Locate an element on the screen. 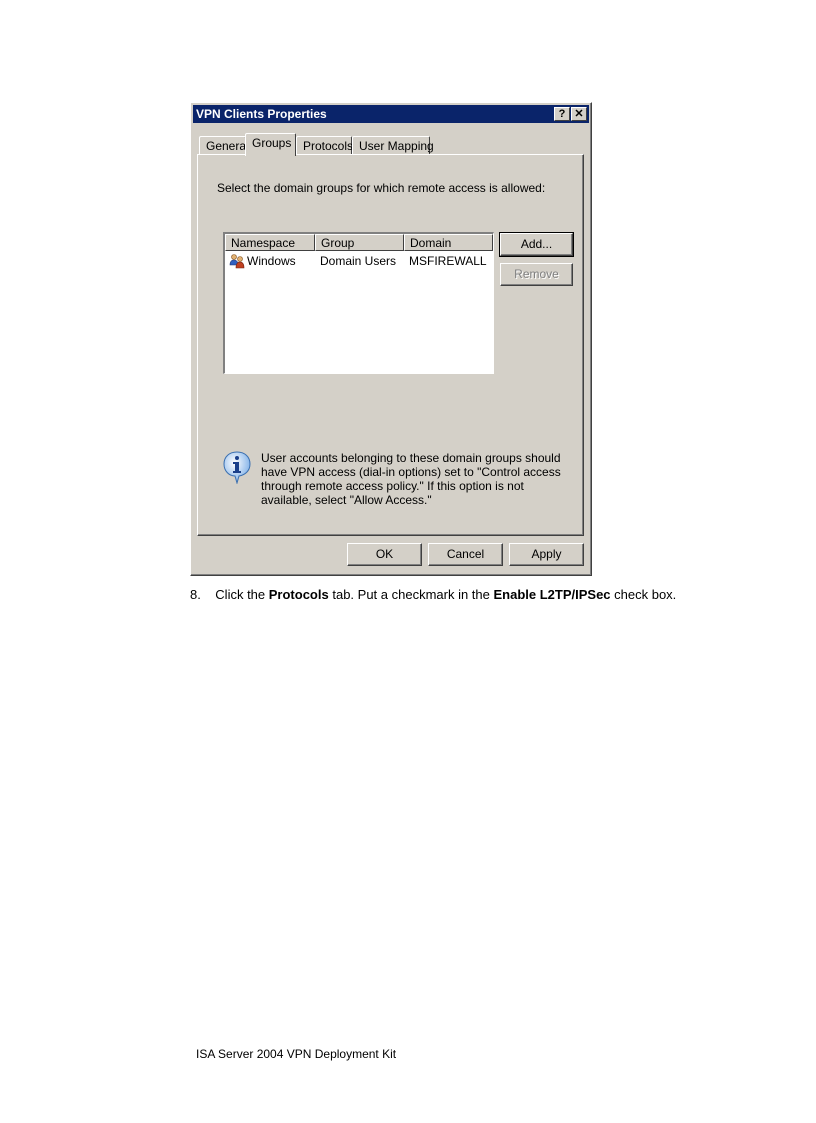 The height and width of the screenshot is (1123, 816). tab-user-mapping: User Mapping is located at coordinates (393, 145).